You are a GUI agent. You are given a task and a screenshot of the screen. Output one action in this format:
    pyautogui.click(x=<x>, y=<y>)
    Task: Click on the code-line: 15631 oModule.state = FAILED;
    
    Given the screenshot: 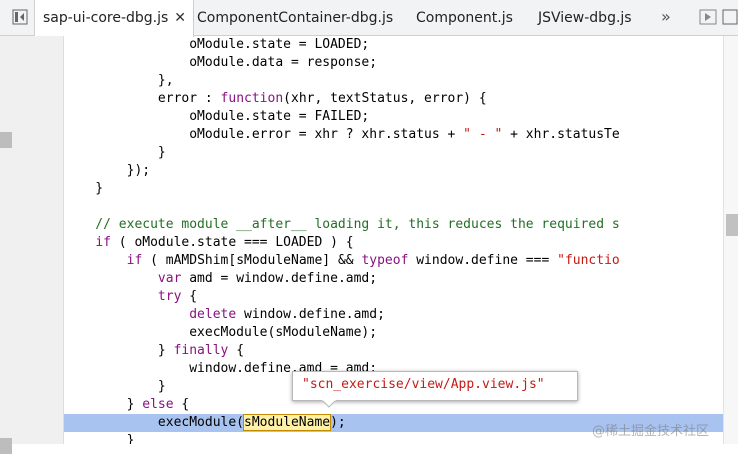 What is the action you would take?
    pyautogui.click(x=394, y=117)
    